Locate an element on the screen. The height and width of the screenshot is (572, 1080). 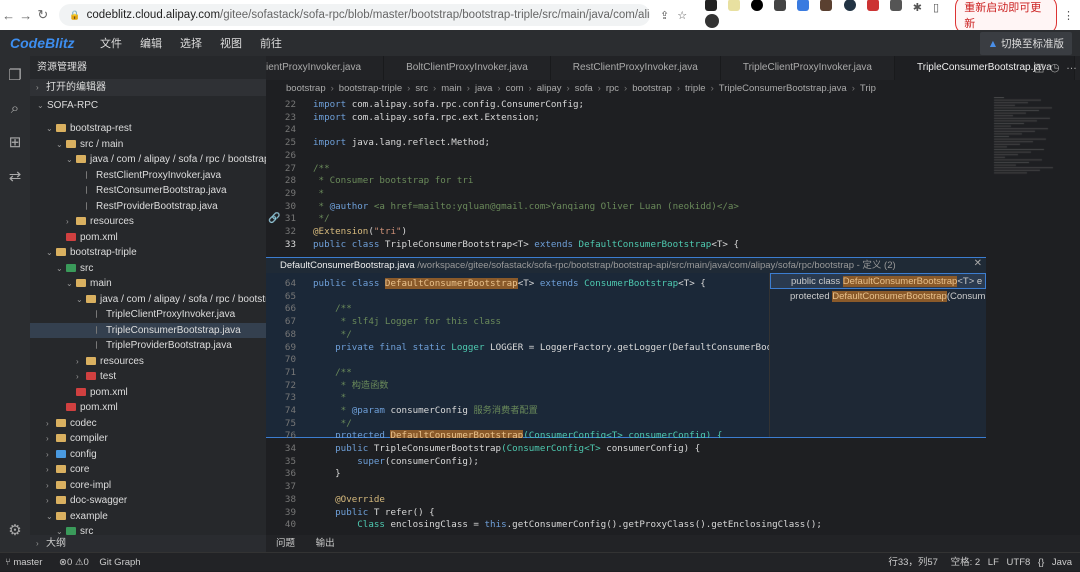
forward-icon: → is located at coordinates (25, 15).